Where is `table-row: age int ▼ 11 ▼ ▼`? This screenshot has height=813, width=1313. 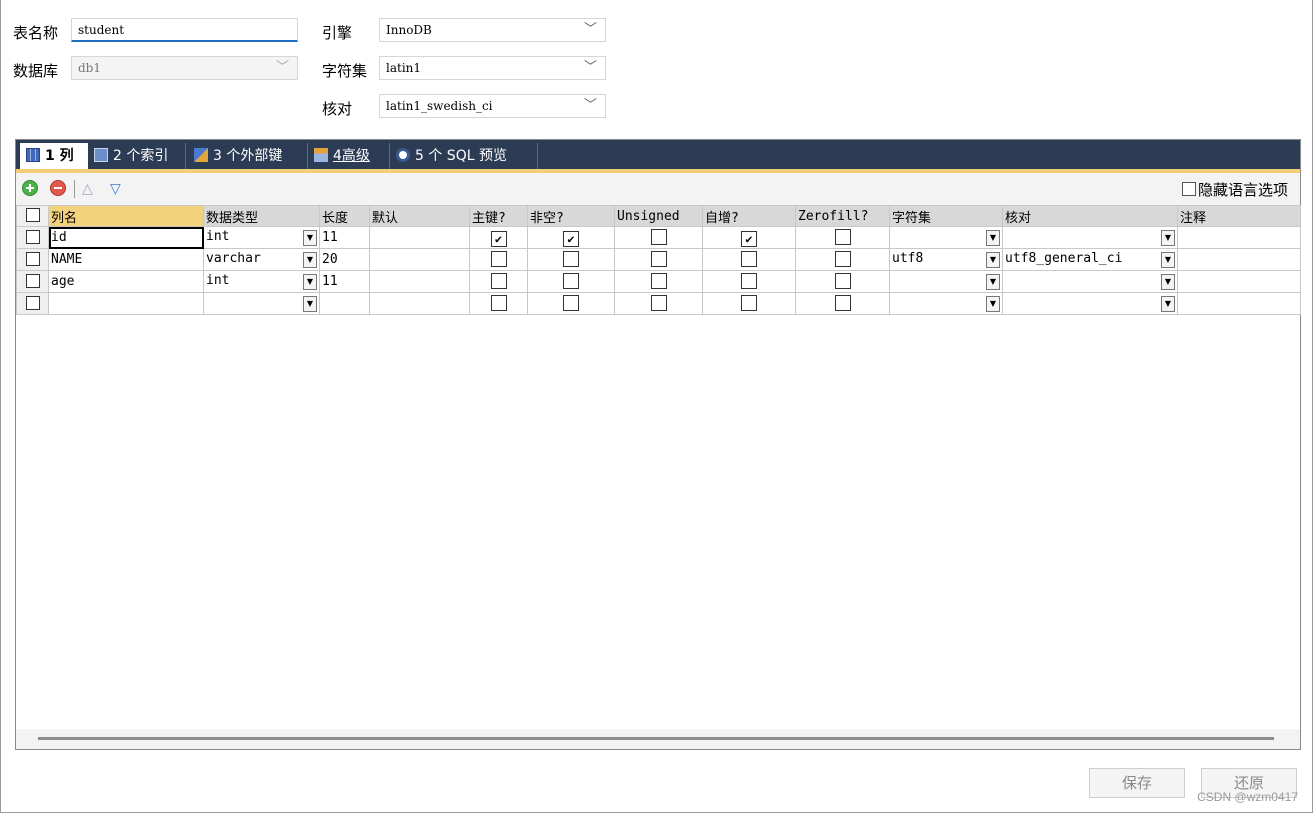 table-row: age int ▼ 11 ▼ ▼ is located at coordinates (658, 281).